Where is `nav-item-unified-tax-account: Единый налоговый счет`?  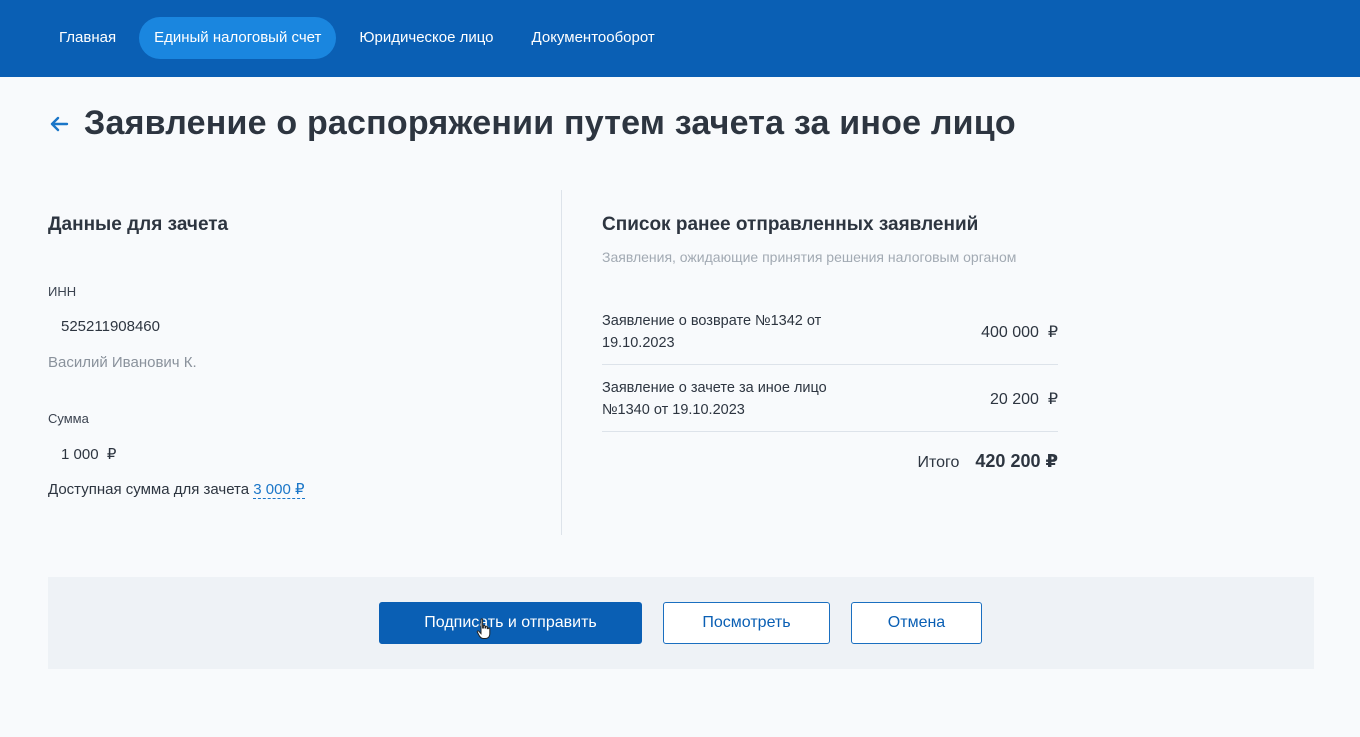 nav-item-unified-tax-account: Единый налоговый счет is located at coordinates (238, 38).